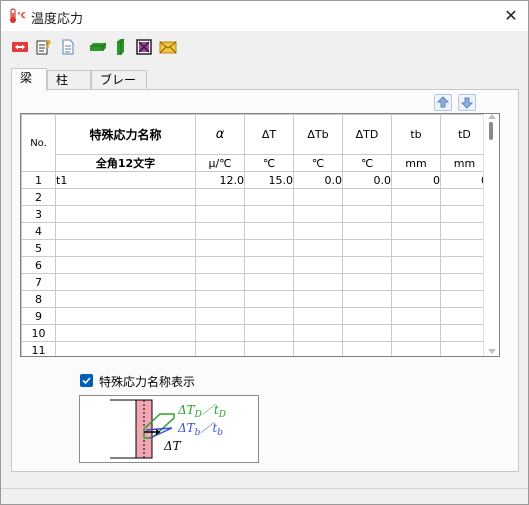 The image size is (529, 505). What do you see at coordinates (492, 351) in the screenshot?
I see `scroll-down-arrow-icon` at bounding box center [492, 351].